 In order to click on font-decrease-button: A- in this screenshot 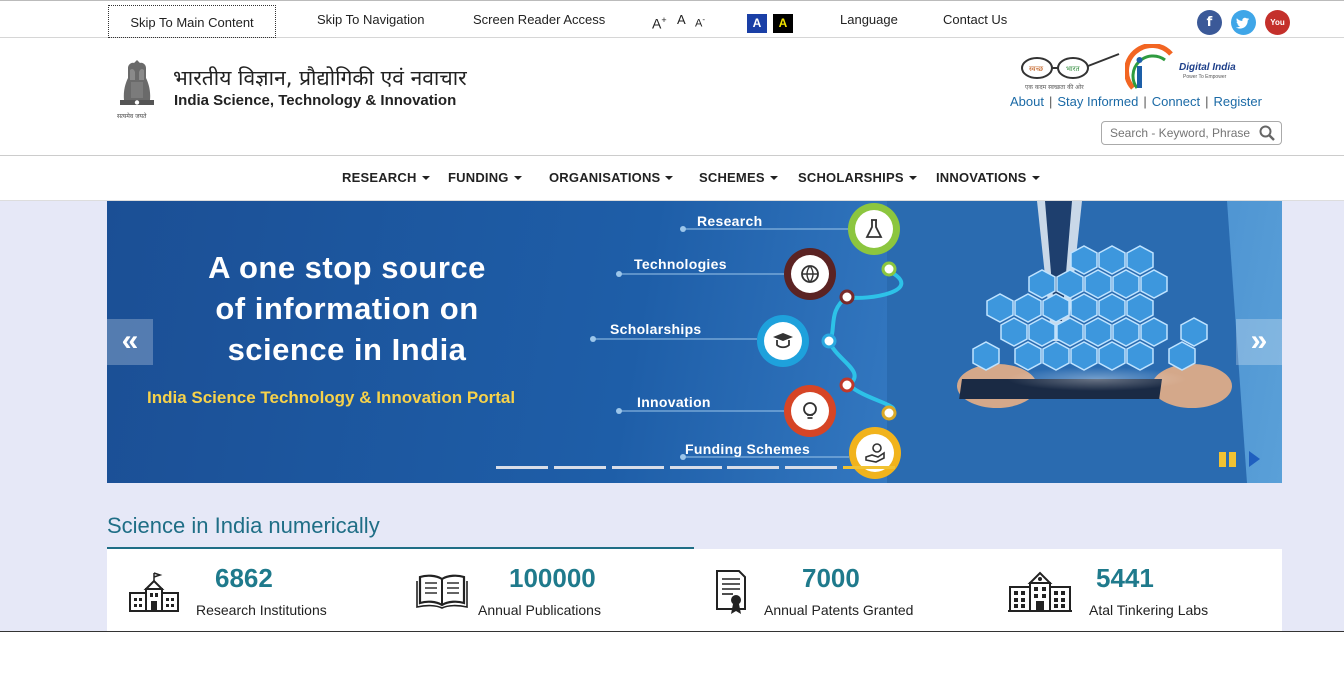, I will do `click(700, 20)`.